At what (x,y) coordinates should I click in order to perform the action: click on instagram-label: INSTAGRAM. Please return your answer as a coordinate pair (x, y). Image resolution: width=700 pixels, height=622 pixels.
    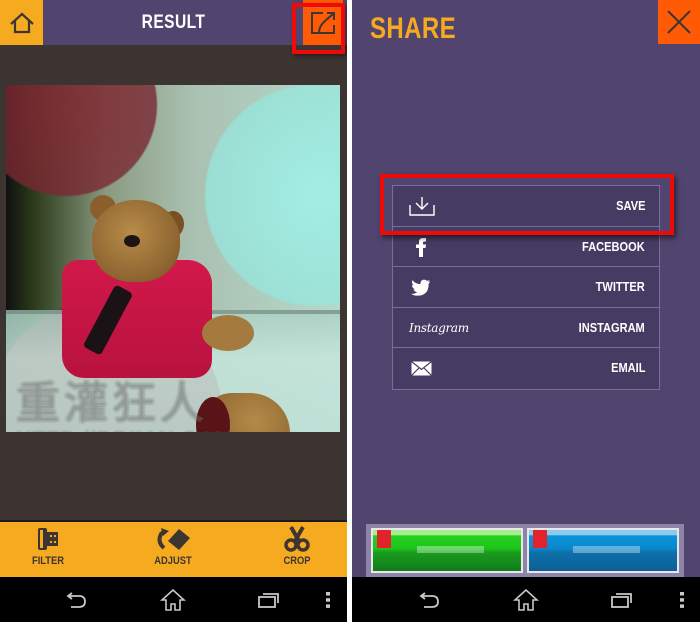
    Looking at the image, I should click on (611, 327).